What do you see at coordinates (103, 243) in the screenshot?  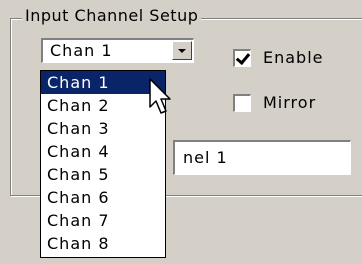 I see `dropdown-item: Chan 8` at bounding box center [103, 243].